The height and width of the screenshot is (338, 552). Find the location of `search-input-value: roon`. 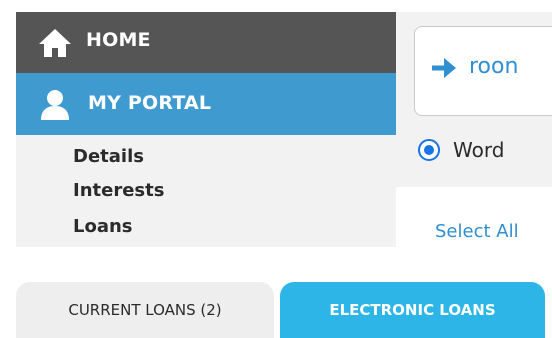

search-input-value: roon is located at coordinates (494, 66).